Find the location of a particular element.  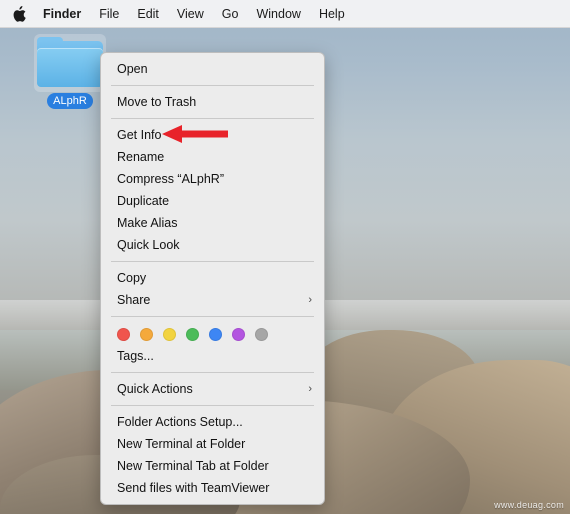

menu-item-window: Window is located at coordinates (278, 14).